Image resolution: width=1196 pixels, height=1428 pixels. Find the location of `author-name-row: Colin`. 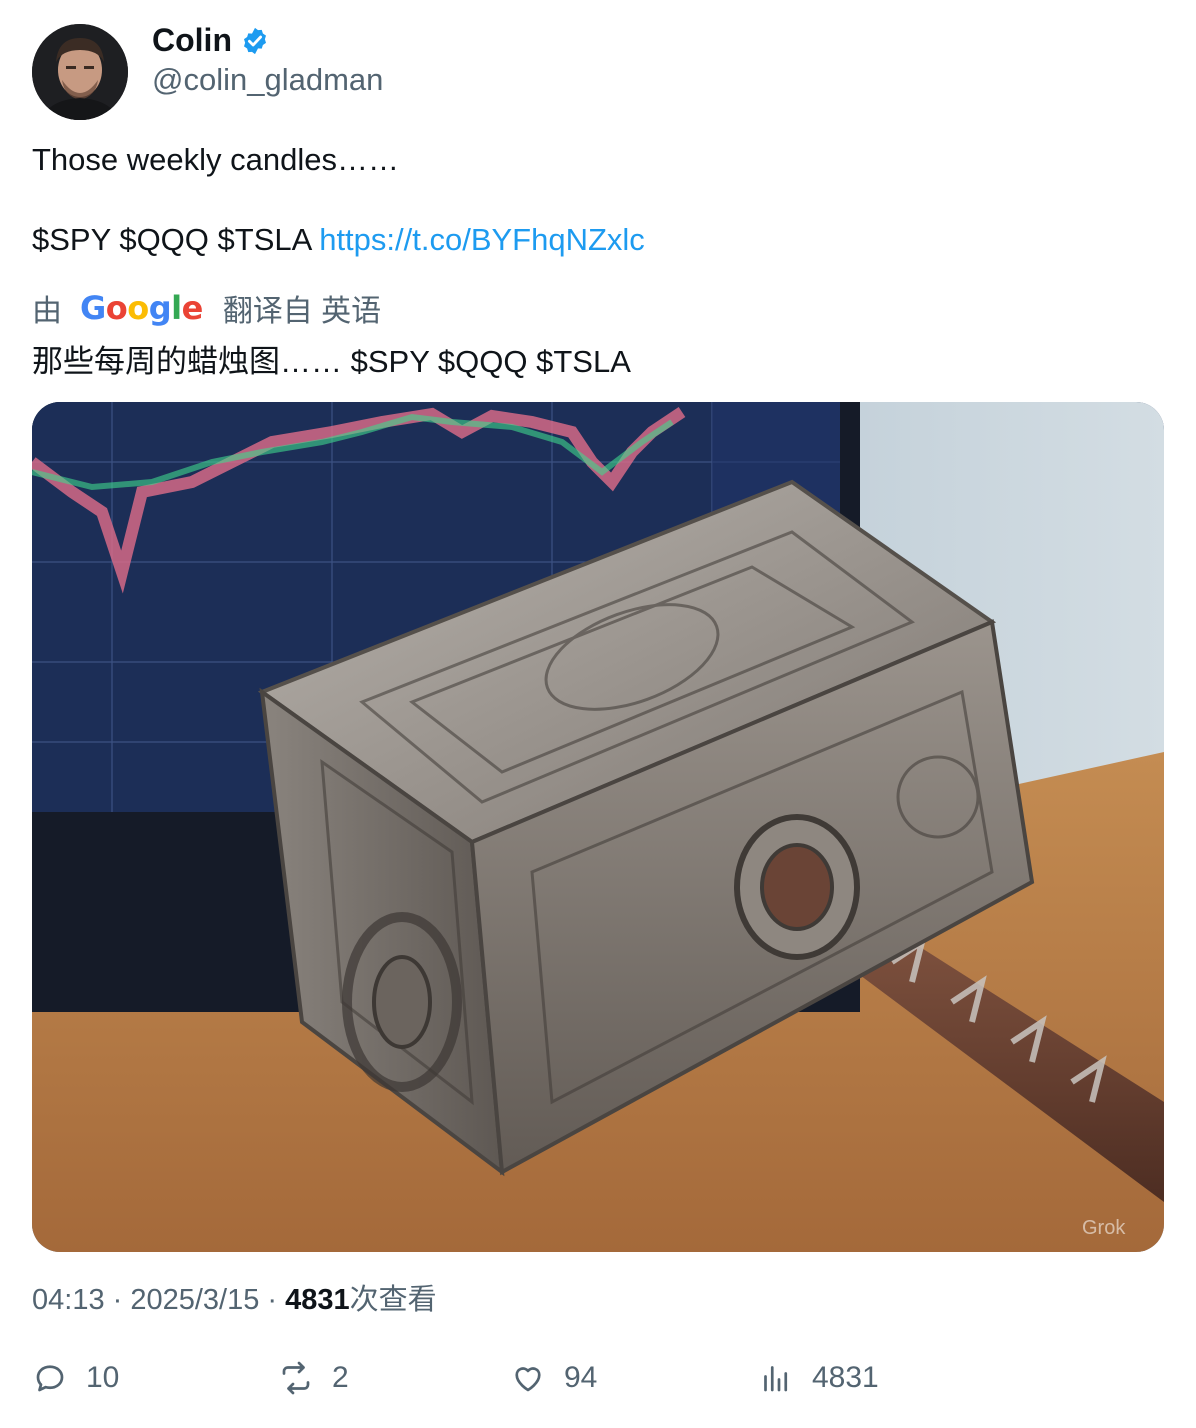

author-name-row: Colin is located at coordinates (211, 40).